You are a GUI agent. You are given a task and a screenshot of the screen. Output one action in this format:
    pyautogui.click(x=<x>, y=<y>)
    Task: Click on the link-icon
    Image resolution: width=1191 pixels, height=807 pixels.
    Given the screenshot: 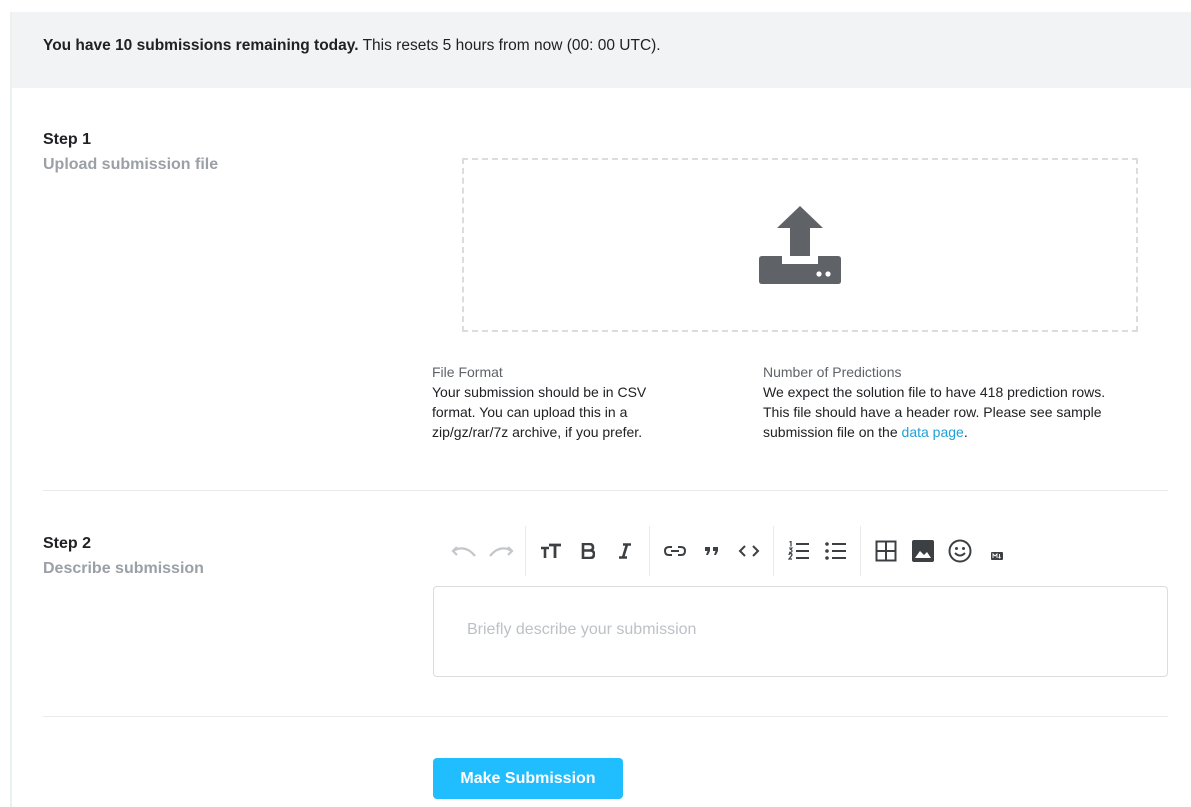 What is the action you would take?
    pyautogui.click(x=674, y=551)
    